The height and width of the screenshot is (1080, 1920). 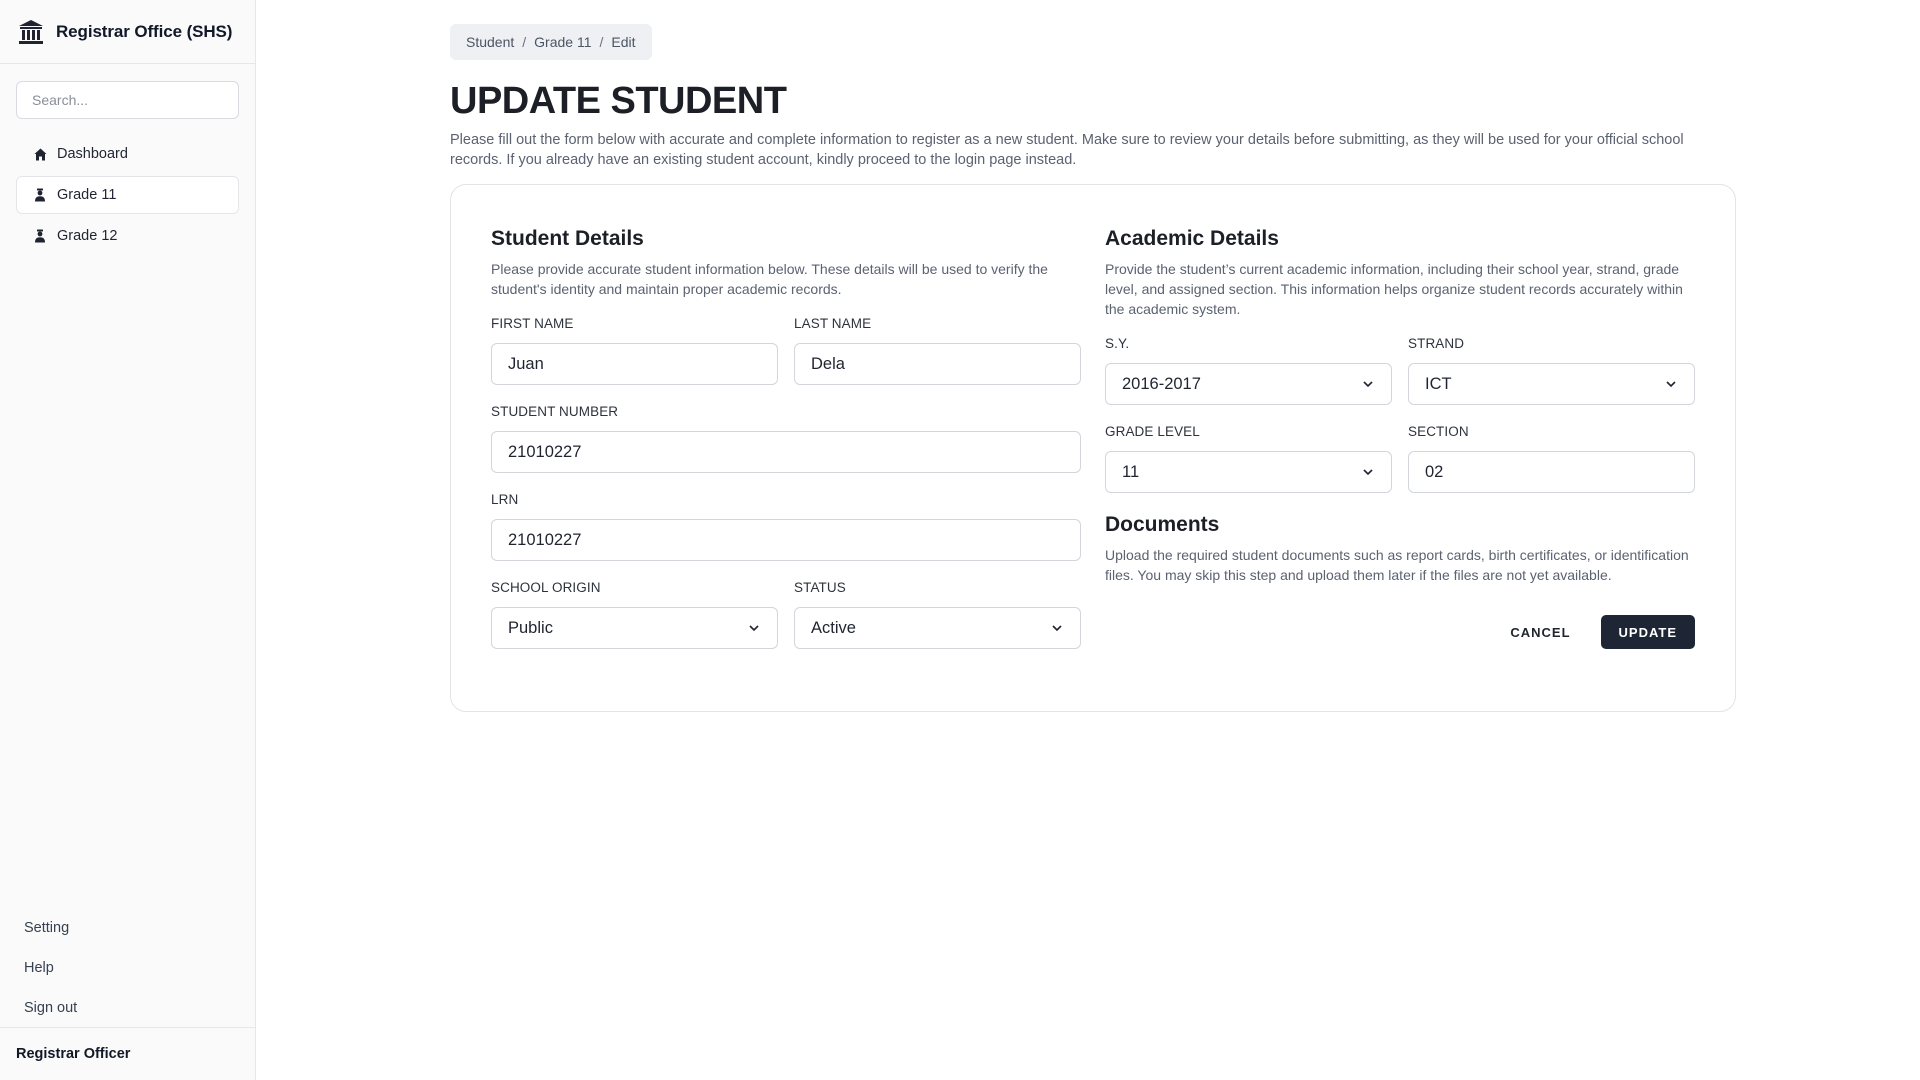 I want to click on sidebar-nav: Dashboard Grade 11 Grade 12, so click(x=127, y=196).